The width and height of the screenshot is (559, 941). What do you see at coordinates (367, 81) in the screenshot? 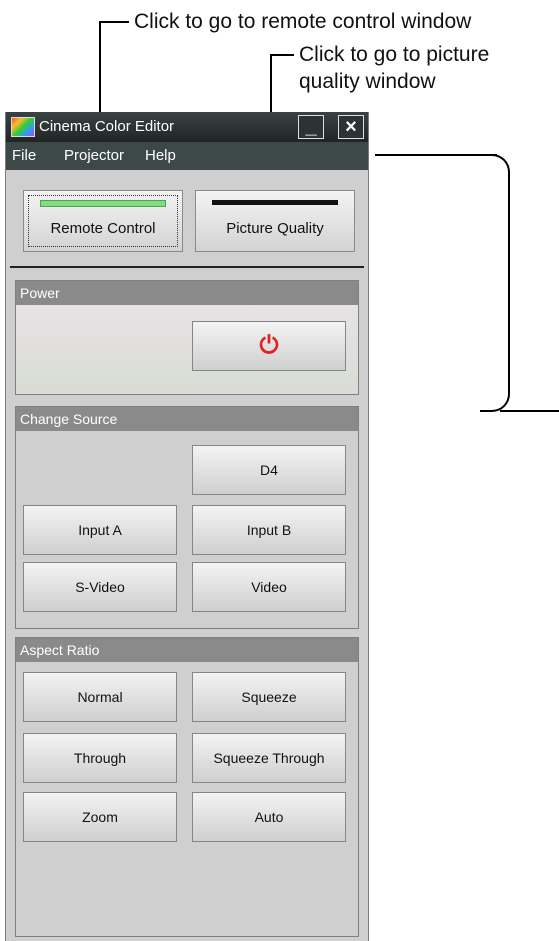
I see `callout-picture-quality-2: quality window` at bounding box center [367, 81].